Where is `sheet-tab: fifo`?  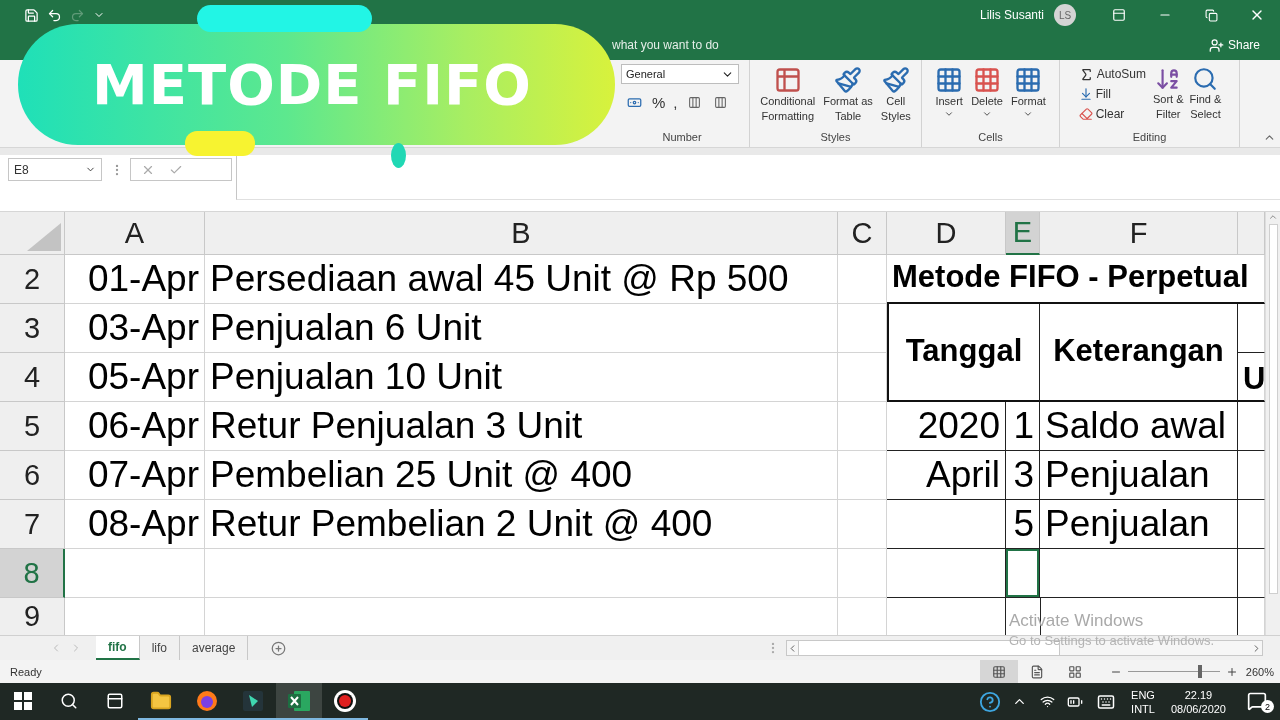
sheet-tab: fifo is located at coordinates (118, 648).